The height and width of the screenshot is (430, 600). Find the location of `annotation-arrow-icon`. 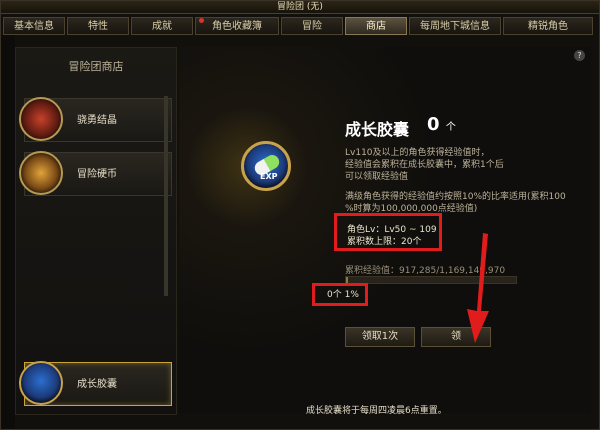

annotation-arrow-icon is located at coordinates (478, 288).